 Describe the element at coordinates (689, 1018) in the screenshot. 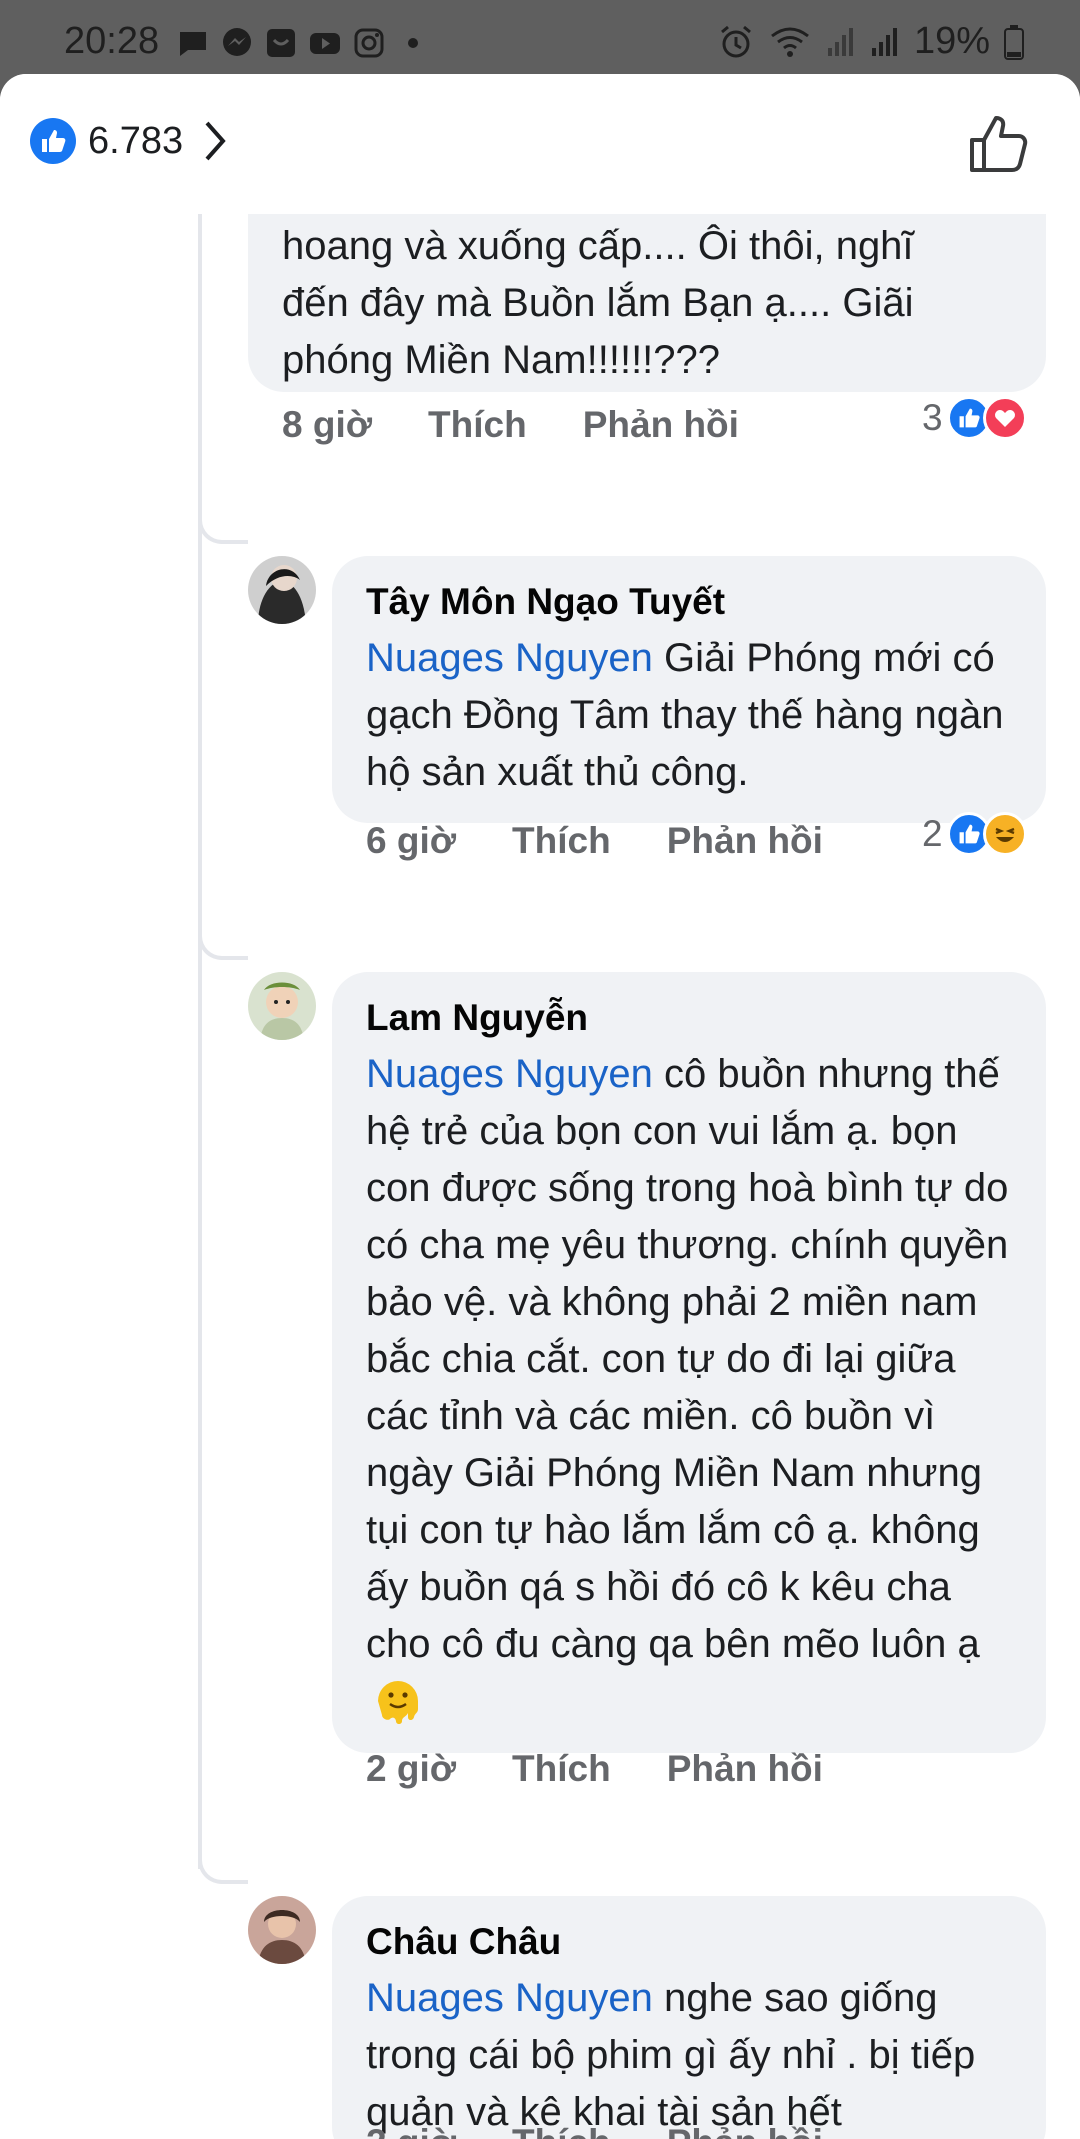

I see `comment-author: Lam Nguyễn` at that location.